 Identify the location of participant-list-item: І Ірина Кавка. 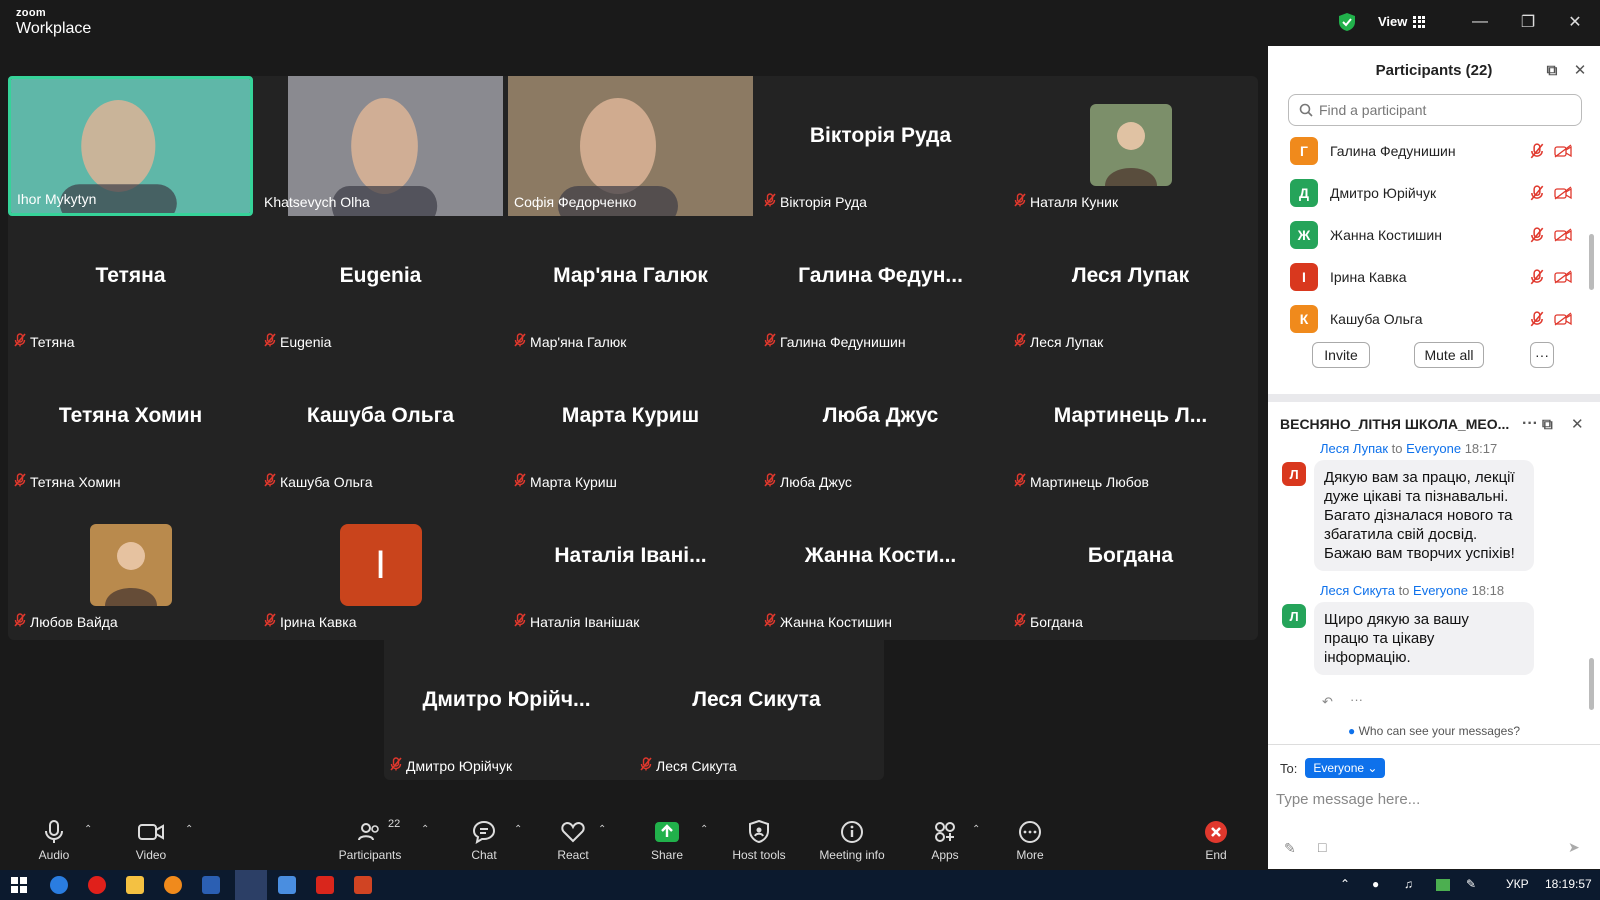
(1434, 277).